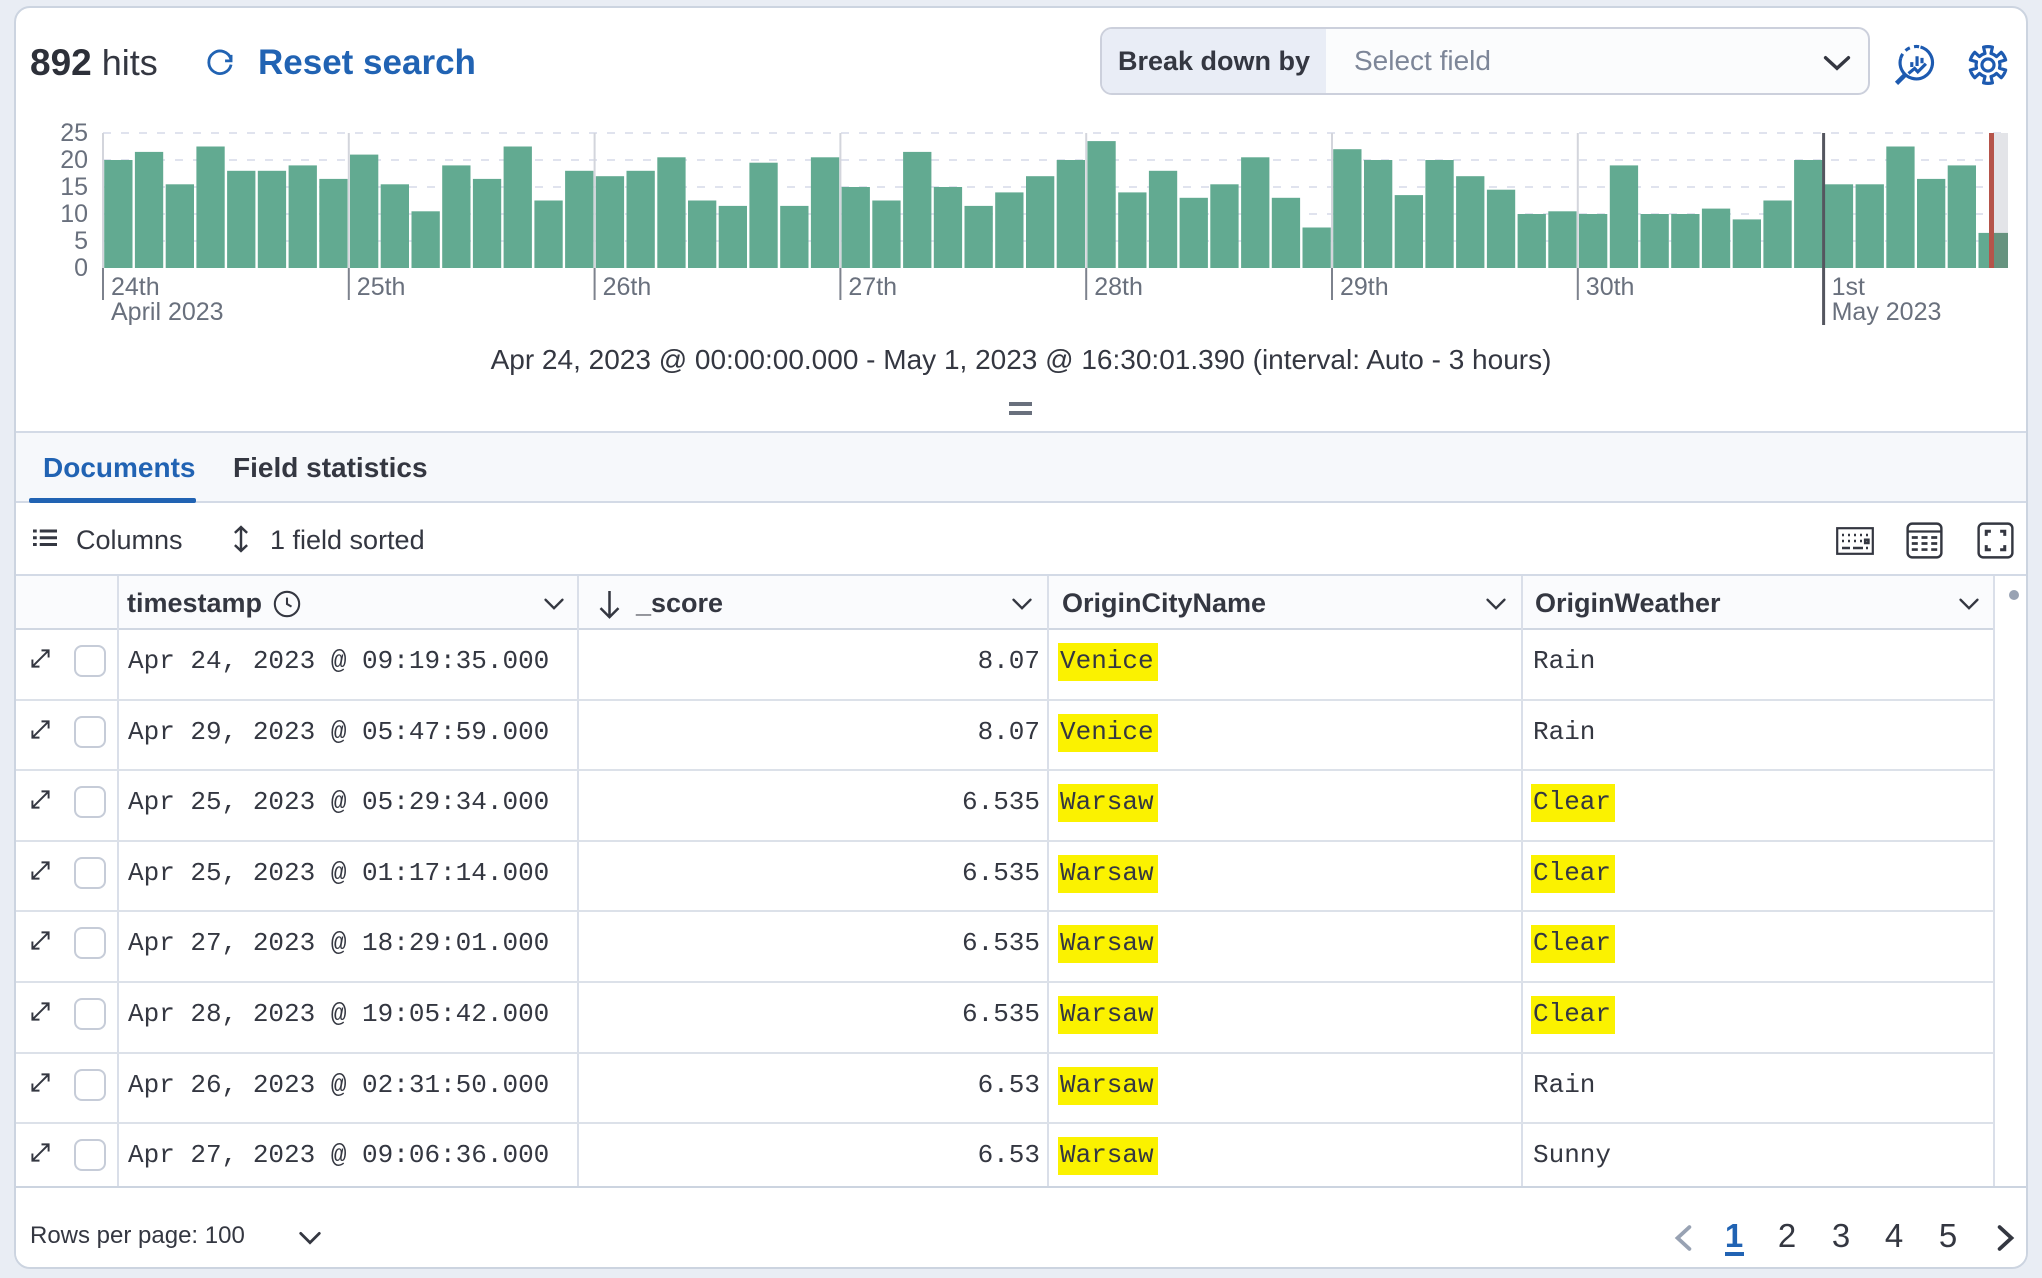 The image size is (2042, 1278). I want to click on svg-text: May 2023, so click(1887, 312).